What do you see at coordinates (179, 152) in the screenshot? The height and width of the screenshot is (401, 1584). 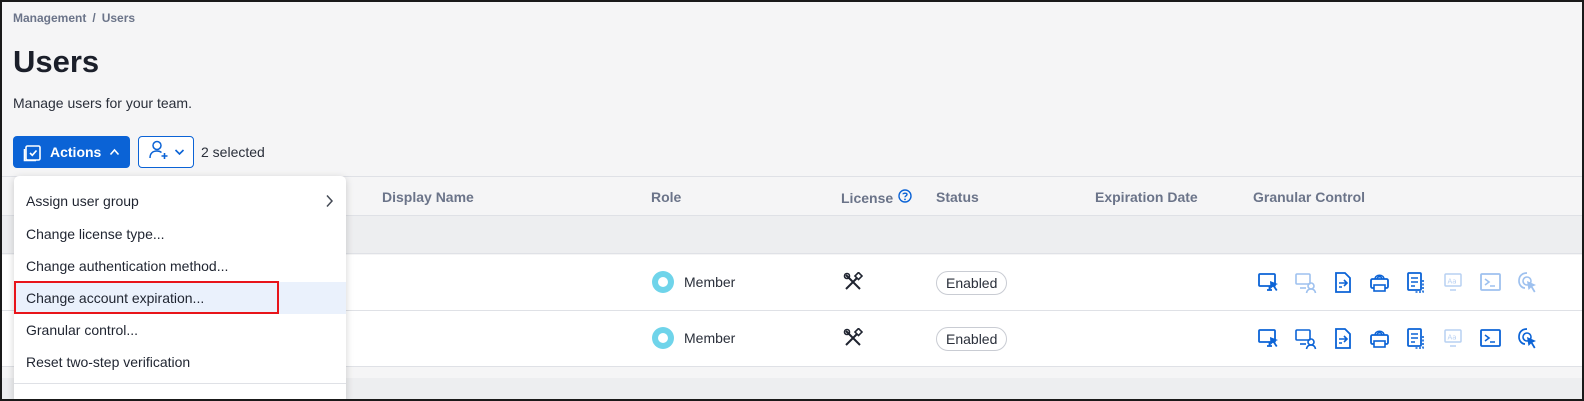 I see `chevron-down-icon` at bounding box center [179, 152].